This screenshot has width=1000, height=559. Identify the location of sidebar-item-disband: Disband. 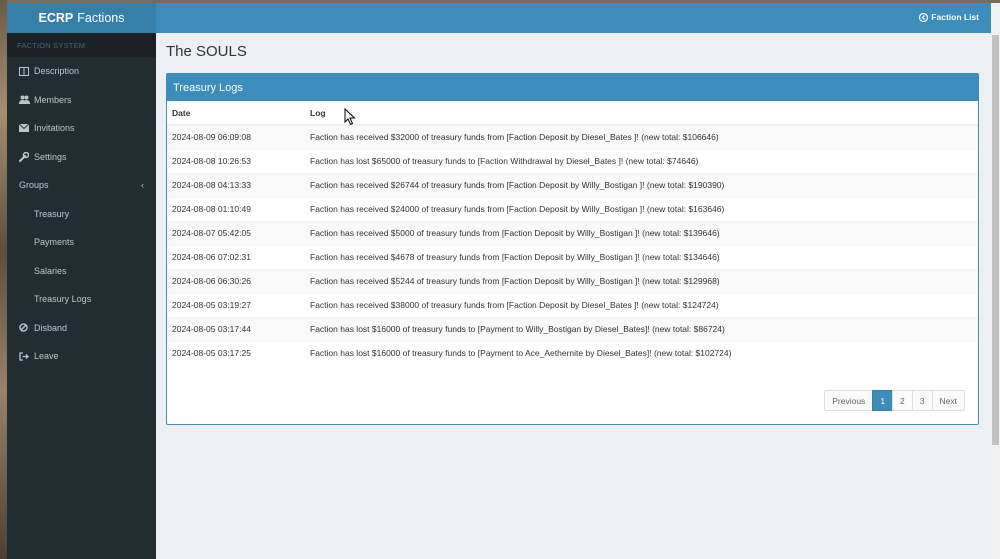
(81, 328).